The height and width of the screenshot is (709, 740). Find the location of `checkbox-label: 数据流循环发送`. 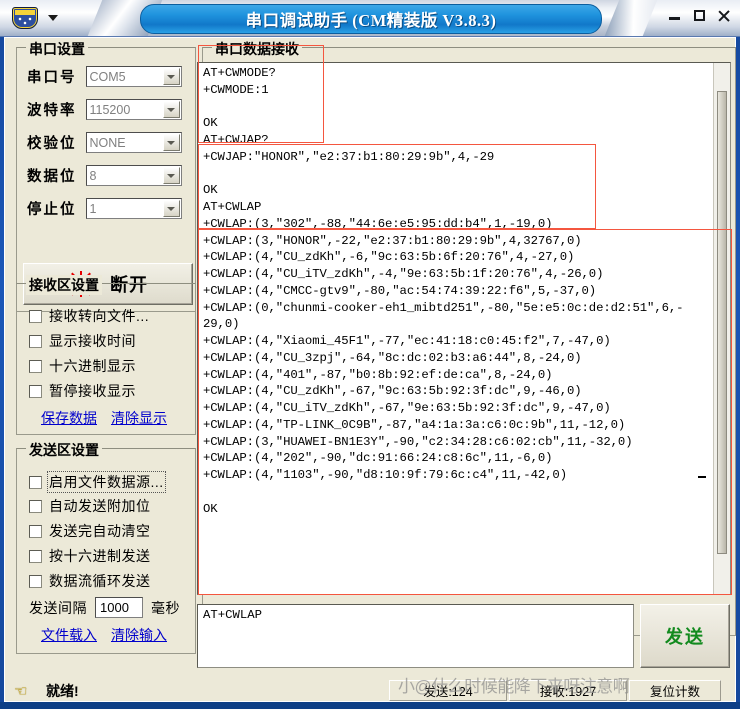

checkbox-label: 数据流循环发送 is located at coordinates (100, 581).